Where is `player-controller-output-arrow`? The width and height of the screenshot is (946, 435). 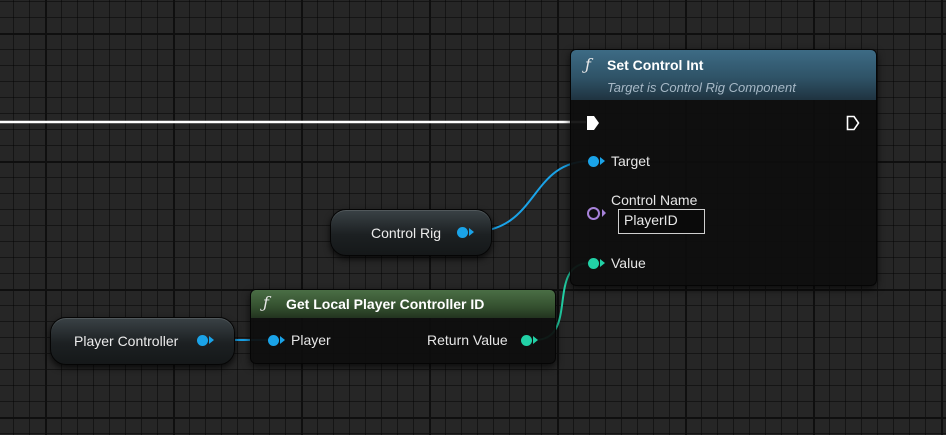 player-controller-output-arrow is located at coordinates (211, 340).